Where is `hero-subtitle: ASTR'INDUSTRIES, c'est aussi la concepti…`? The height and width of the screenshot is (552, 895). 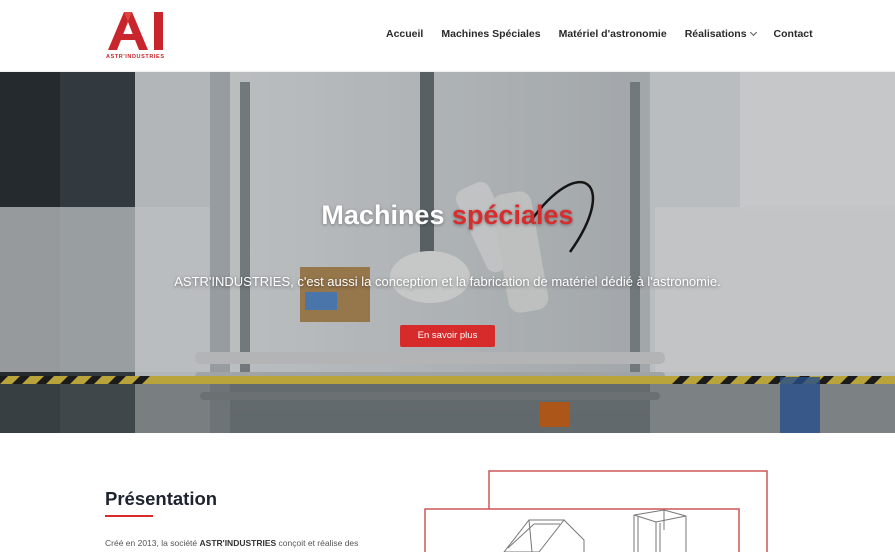 hero-subtitle: ASTR'INDUSTRIES, c'est aussi la concepti… is located at coordinates (447, 281).